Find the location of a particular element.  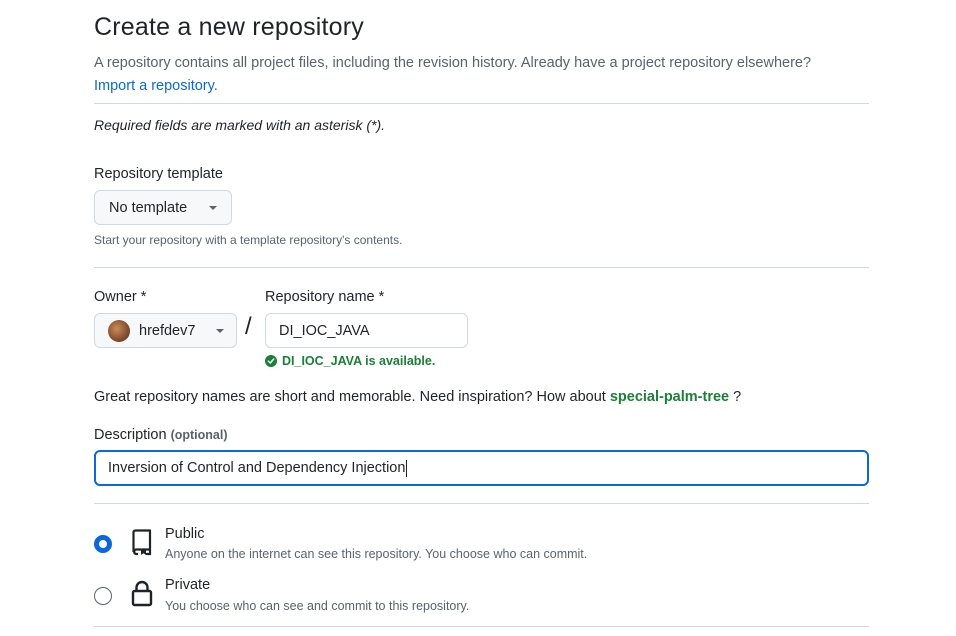

template-divider is located at coordinates (481, 267).